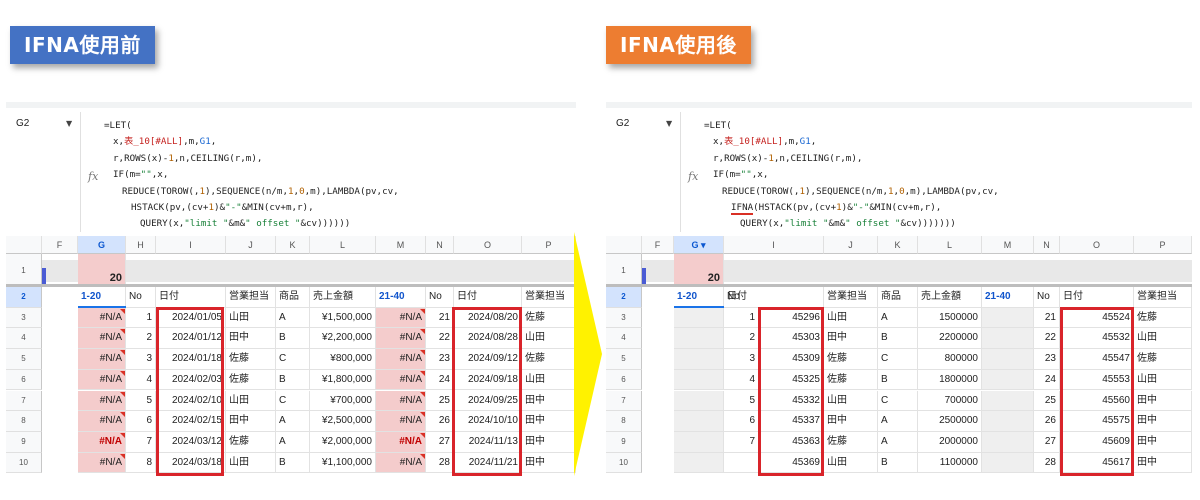 Image resolution: width=1200 pixels, height=500 pixels. I want to click on column-header-f: F, so click(60, 245).